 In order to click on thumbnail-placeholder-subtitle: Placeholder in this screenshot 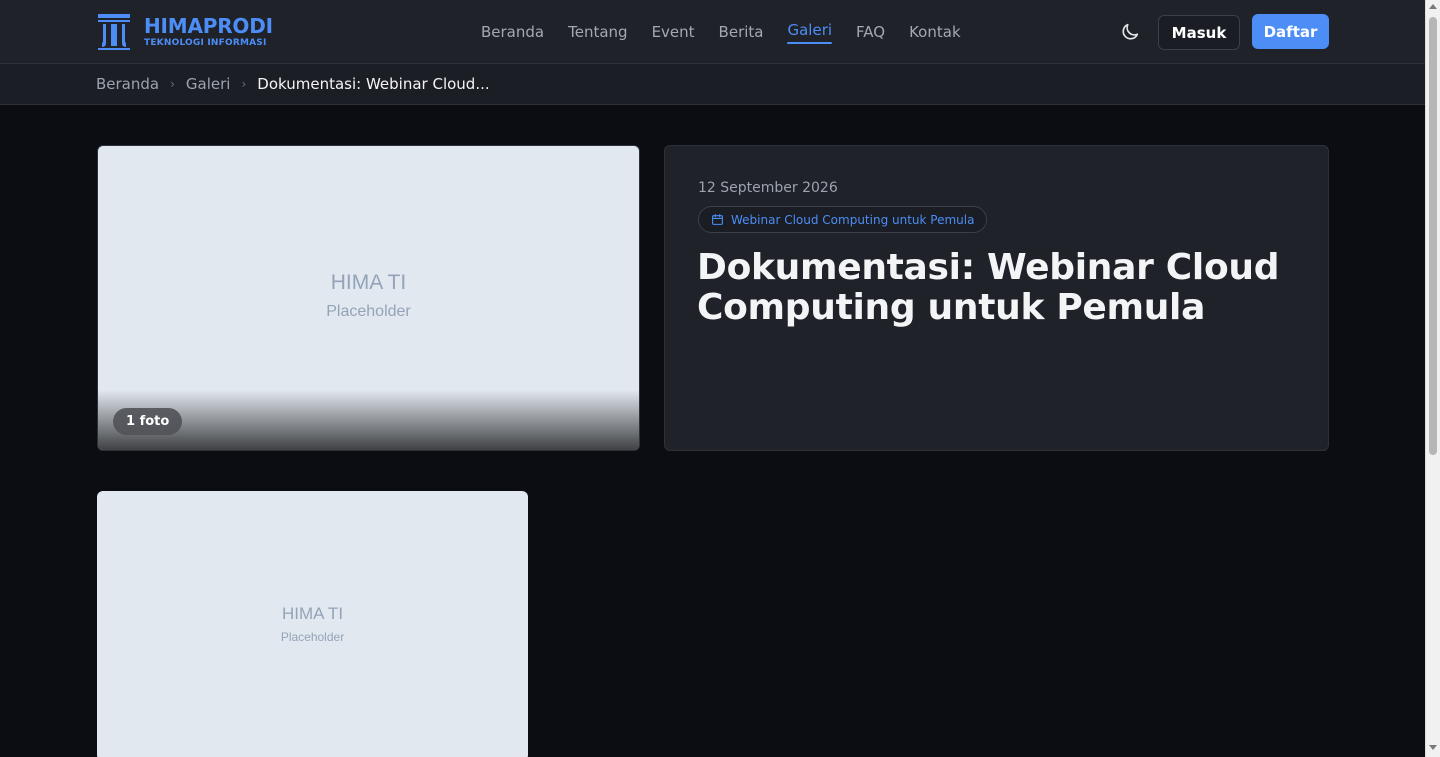, I will do `click(312, 637)`.